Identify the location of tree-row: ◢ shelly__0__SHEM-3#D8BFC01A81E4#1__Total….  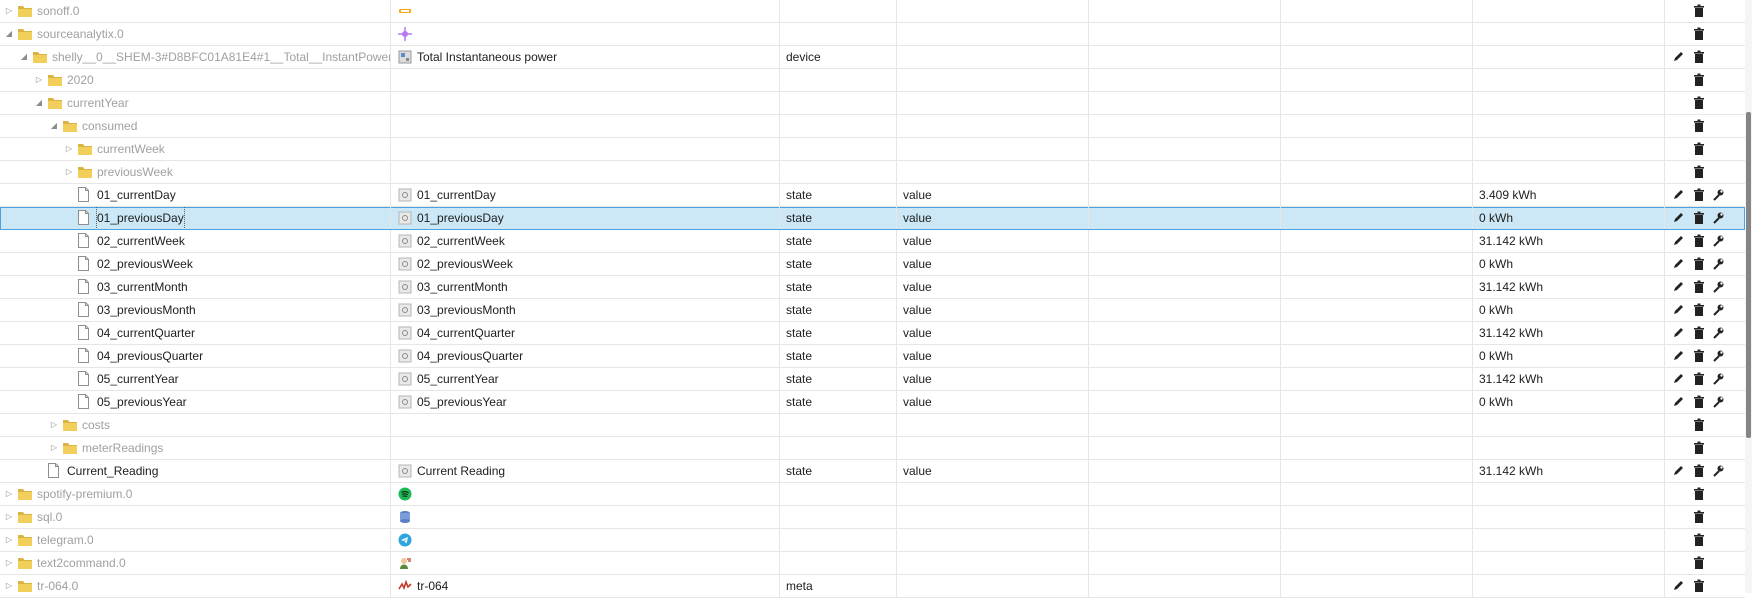
(872, 57).